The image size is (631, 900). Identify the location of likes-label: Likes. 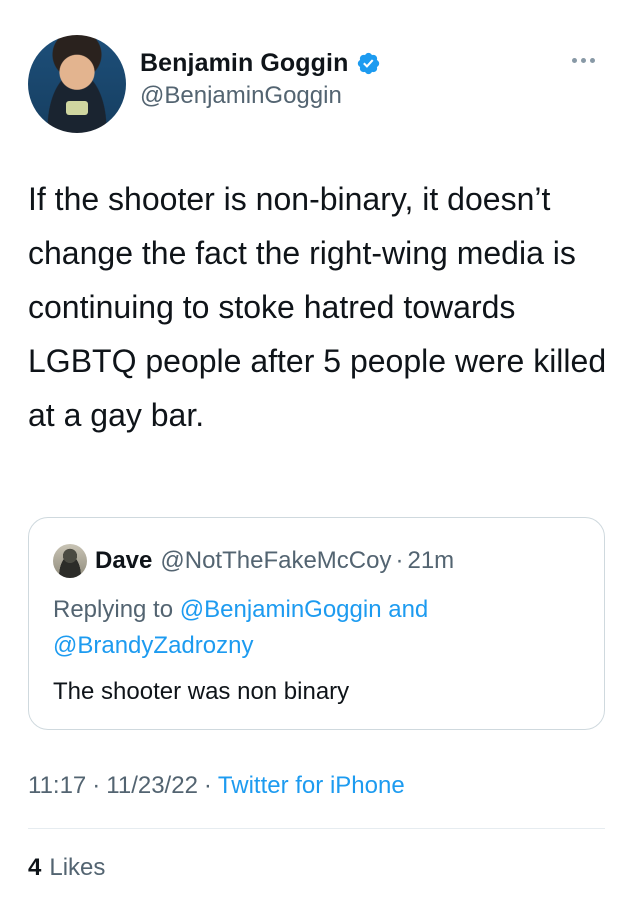
(77, 867).